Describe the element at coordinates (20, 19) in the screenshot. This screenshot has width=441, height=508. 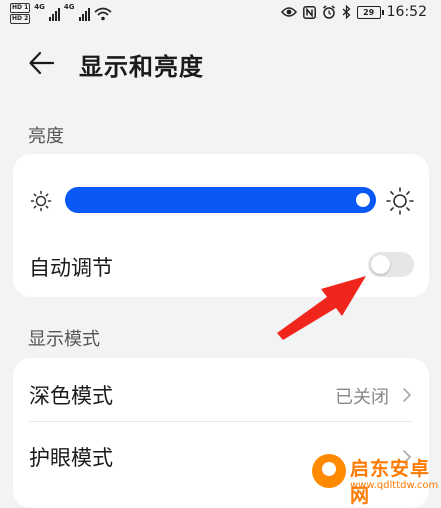
I see `hd-badge-2: HD 2` at that location.